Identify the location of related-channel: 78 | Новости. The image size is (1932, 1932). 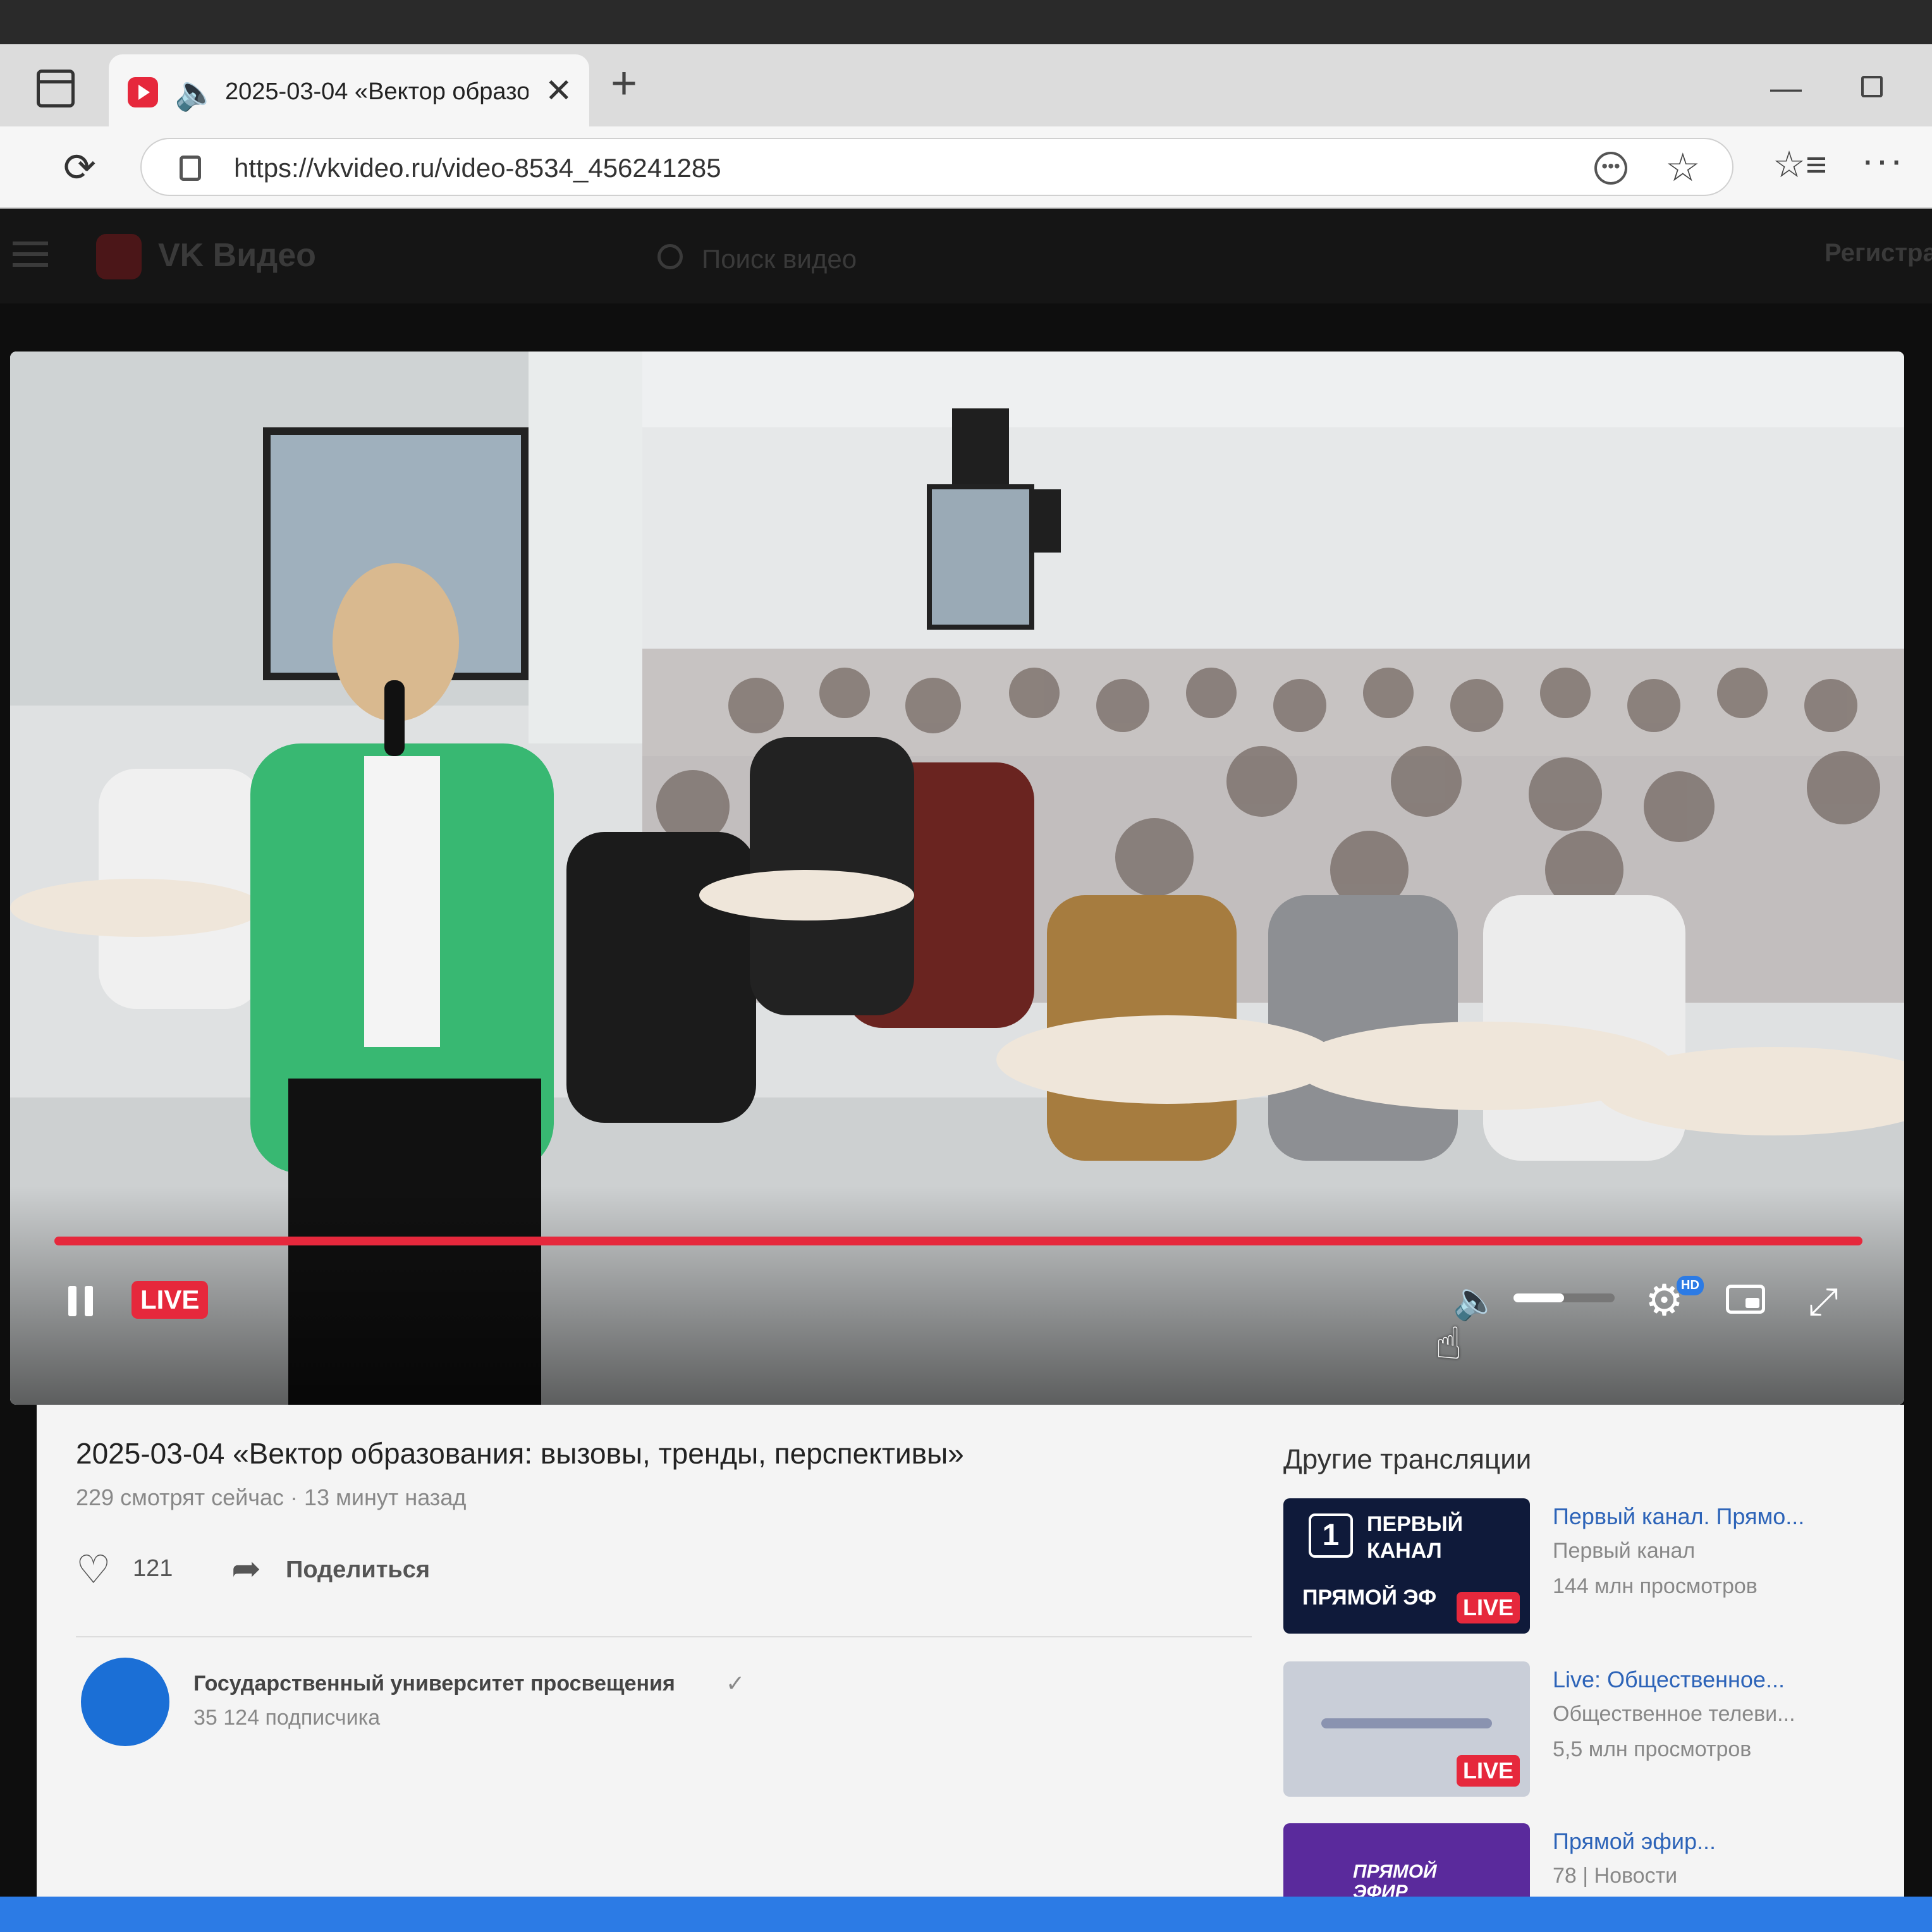
(1717, 1876).